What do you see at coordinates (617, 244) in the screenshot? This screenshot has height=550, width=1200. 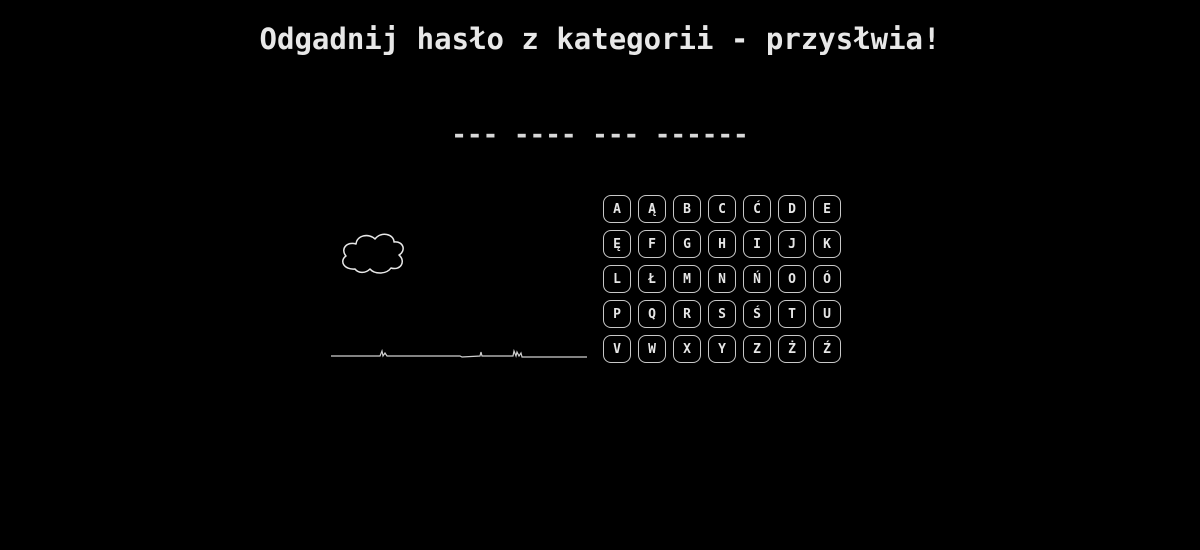 I see `letter-key: Ę` at bounding box center [617, 244].